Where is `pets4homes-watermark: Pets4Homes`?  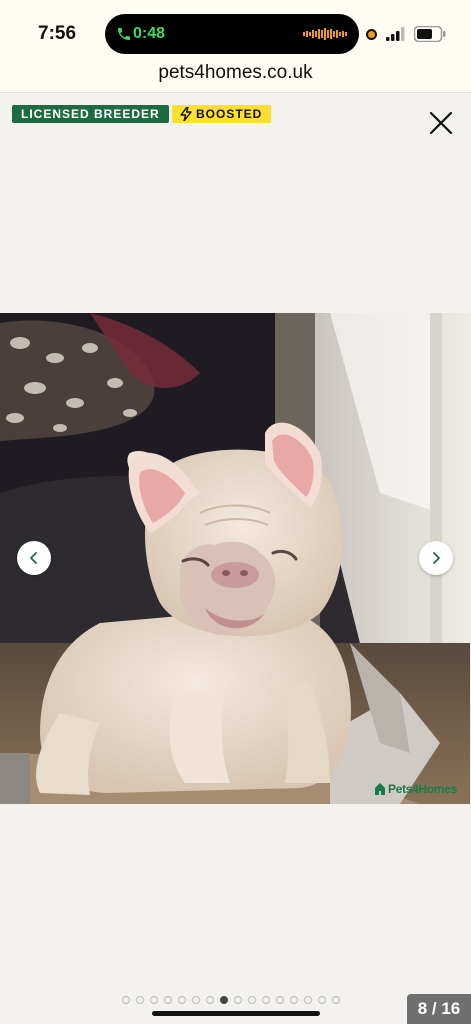 pets4homes-watermark: Pets4Homes is located at coordinates (415, 789).